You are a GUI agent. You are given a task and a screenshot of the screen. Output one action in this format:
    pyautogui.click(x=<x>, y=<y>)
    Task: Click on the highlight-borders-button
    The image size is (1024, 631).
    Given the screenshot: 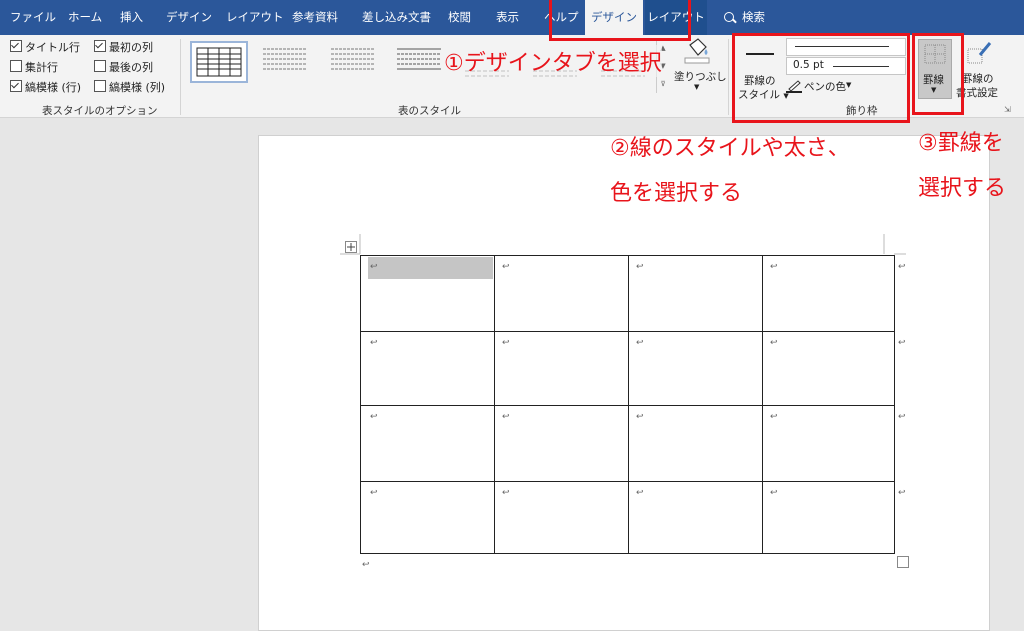 What is the action you would take?
    pyautogui.click(x=938, y=74)
    